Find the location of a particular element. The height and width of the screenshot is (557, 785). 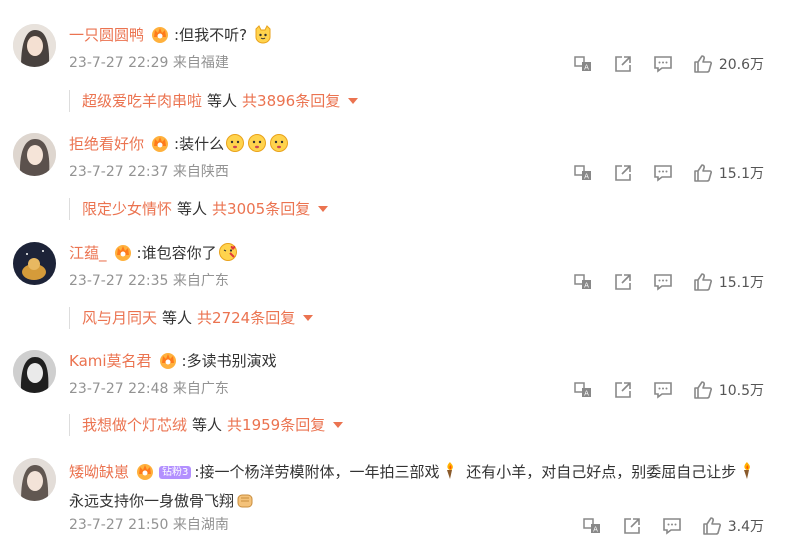

reply-username: 限定少女情怀 is located at coordinates (127, 209).